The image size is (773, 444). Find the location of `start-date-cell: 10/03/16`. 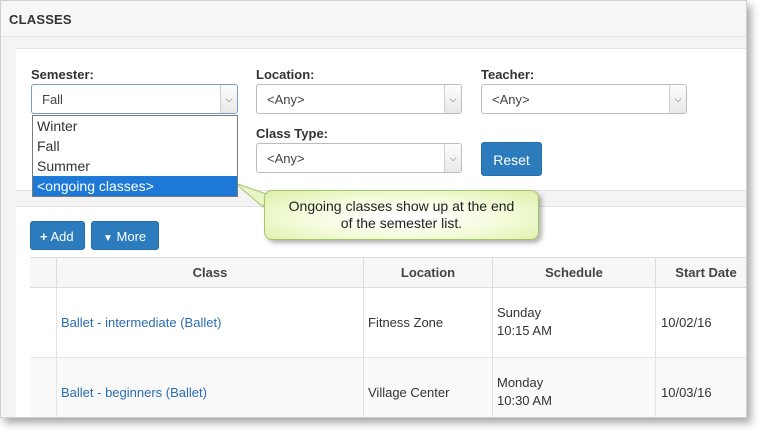

start-date-cell: 10/03/16 is located at coordinates (686, 392).